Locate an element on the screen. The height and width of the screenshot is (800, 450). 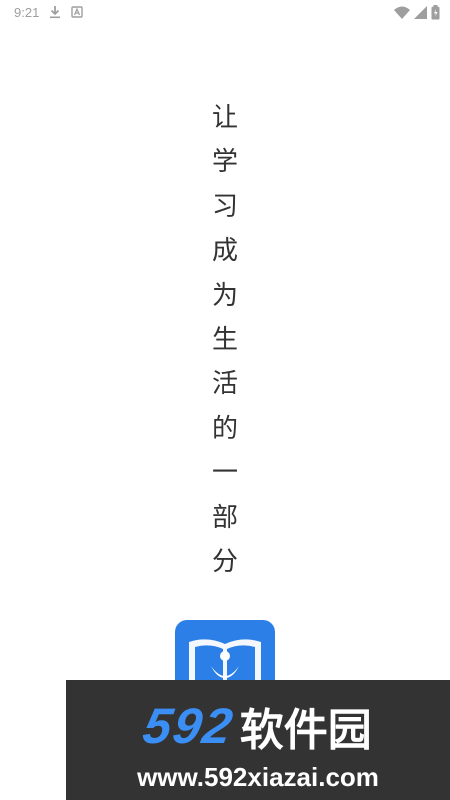
watermark-url: www.592xiazai.com is located at coordinates (258, 777).